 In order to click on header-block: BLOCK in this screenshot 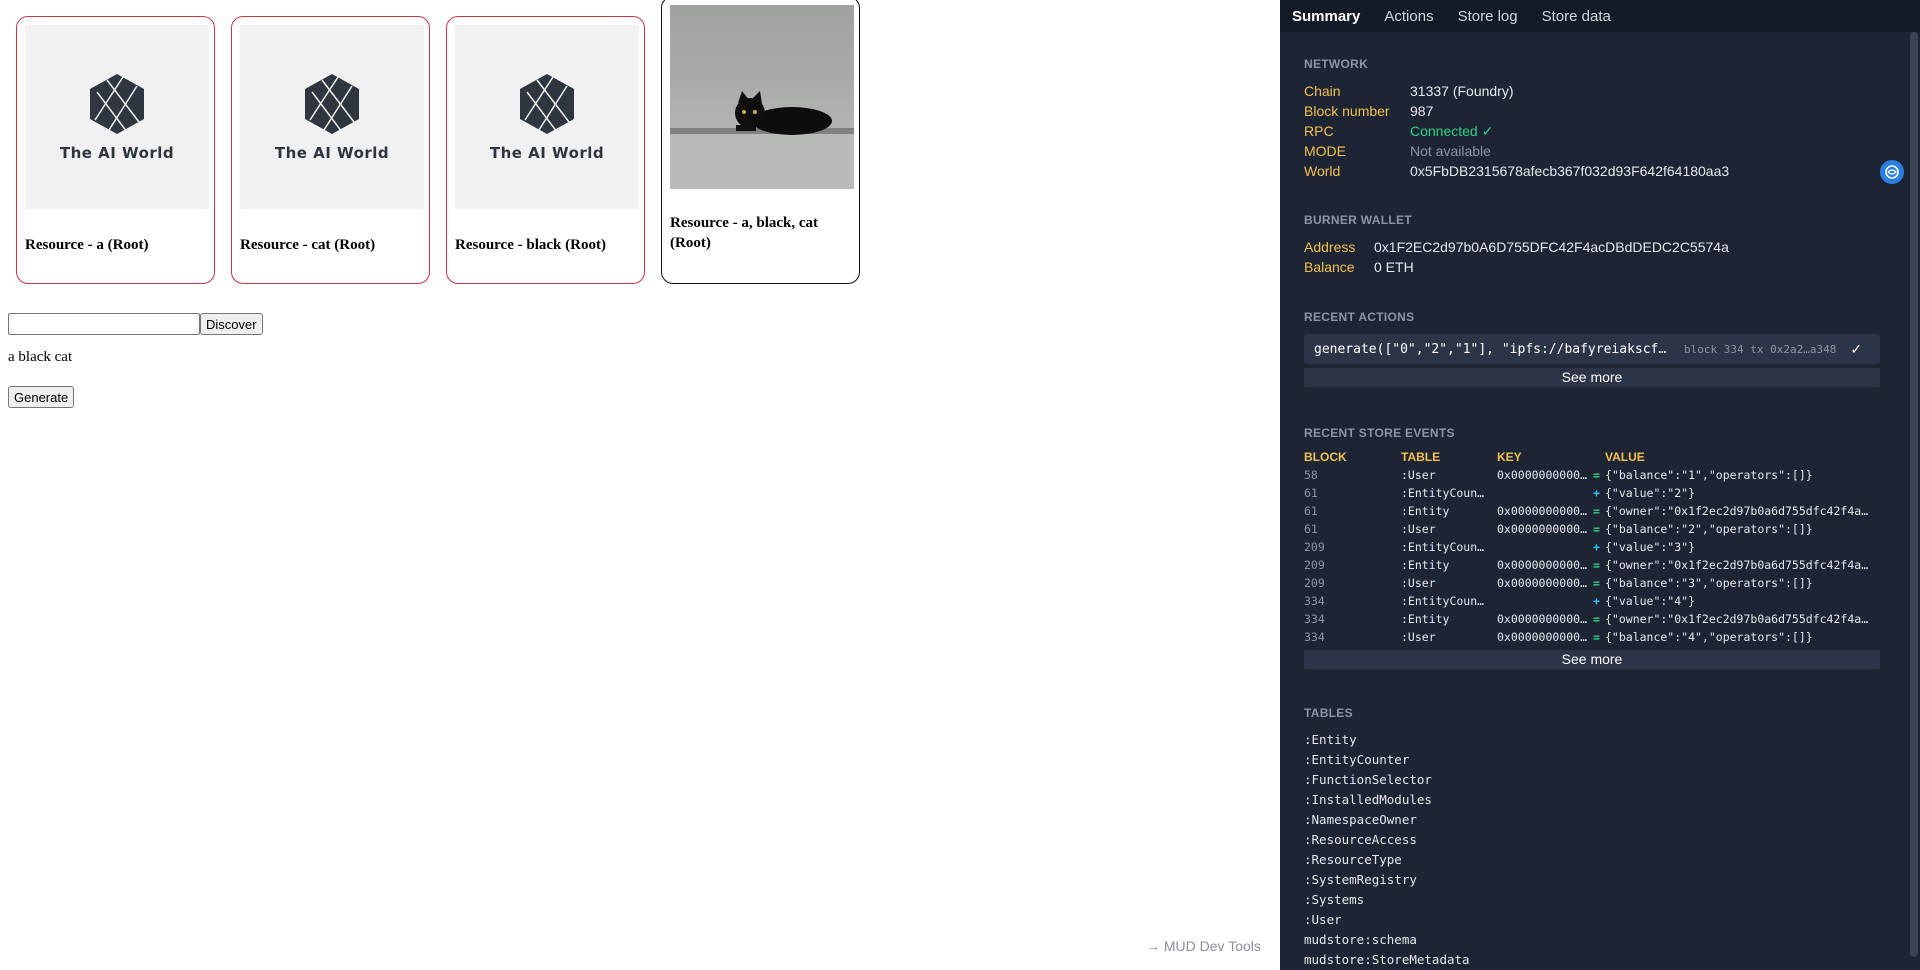, I will do `click(1325, 457)`.